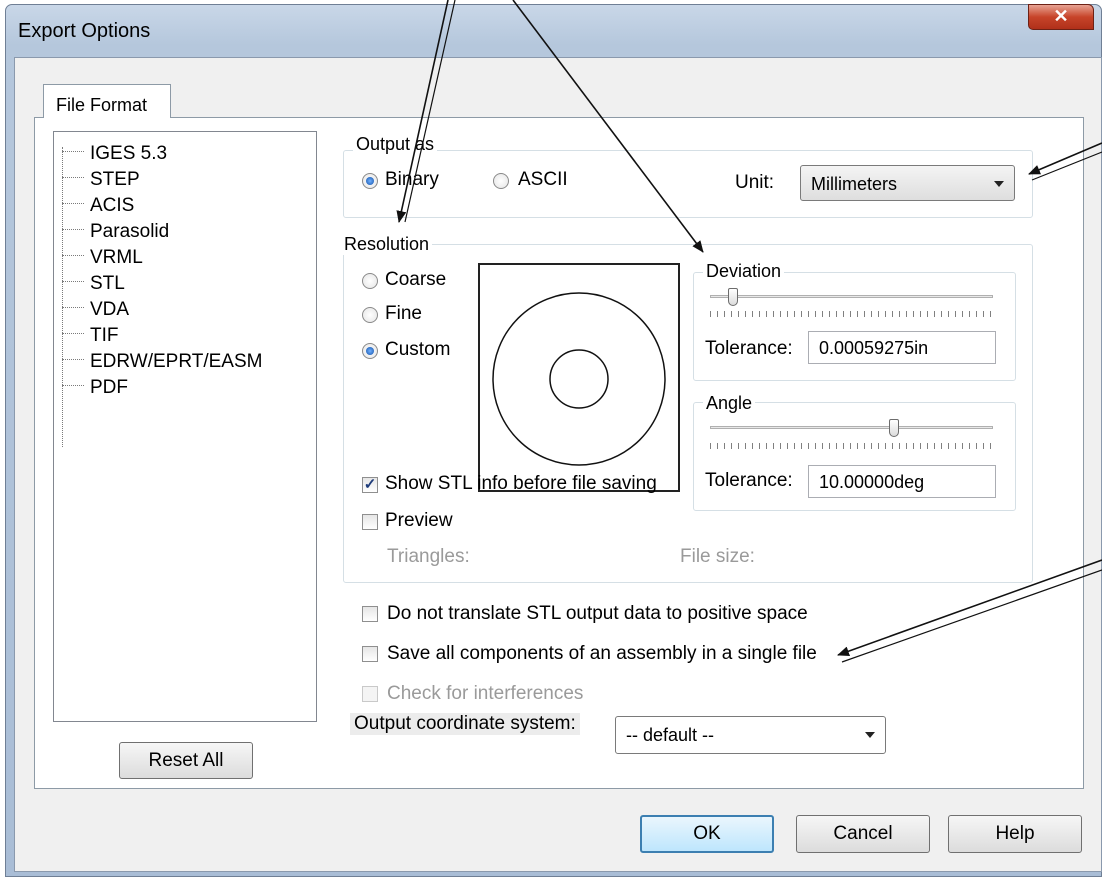 The image size is (1102, 884). I want to click on tree-item-acis: ACIS, so click(94, 206).